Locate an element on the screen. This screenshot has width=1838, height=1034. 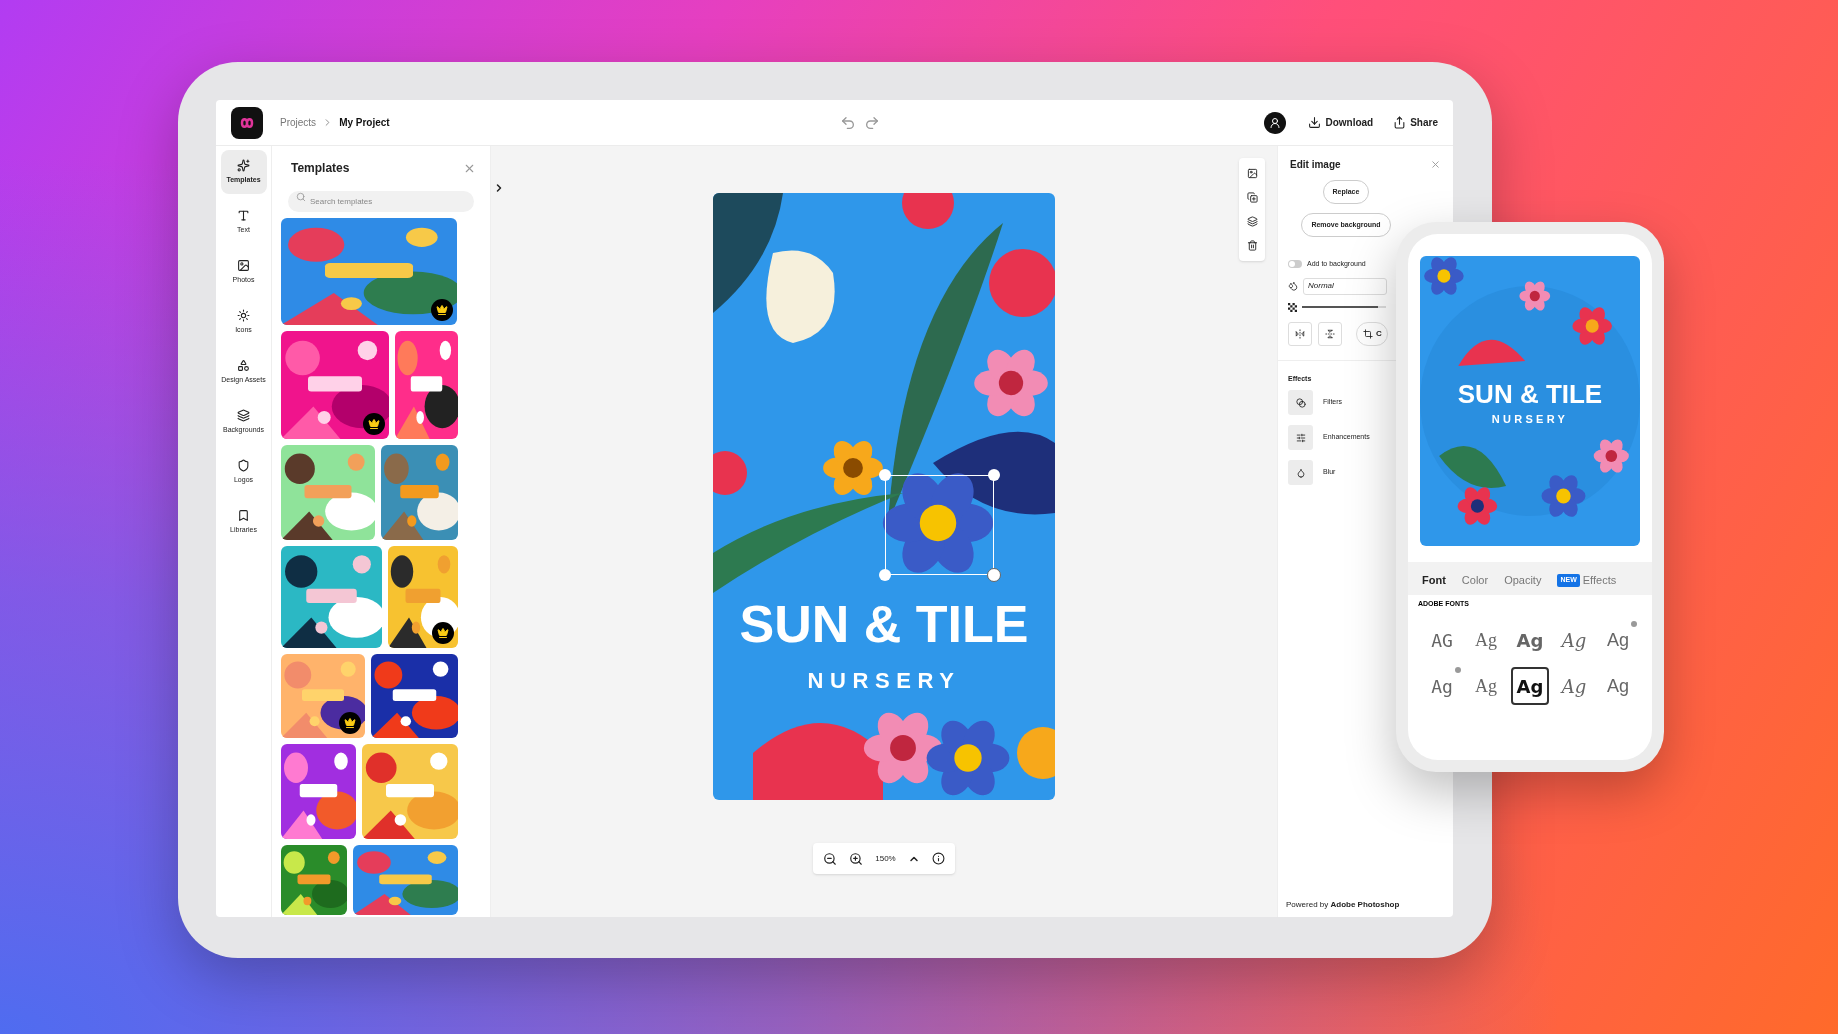
avatar-icon is located at coordinates (1275, 122).